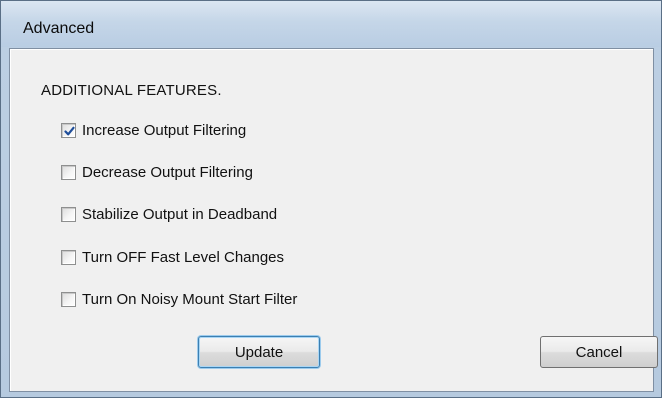  What do you see at coordinates (131, 90) in the screenshot?
I see `section-heading: ADDITIONAL FEATURES.` at bounding box center [131, 90].